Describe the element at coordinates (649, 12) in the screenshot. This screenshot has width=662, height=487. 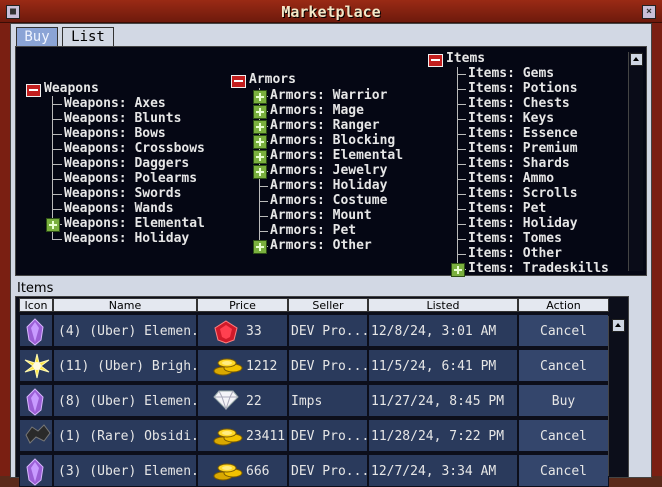
I see `close-icon: ×` at that location.